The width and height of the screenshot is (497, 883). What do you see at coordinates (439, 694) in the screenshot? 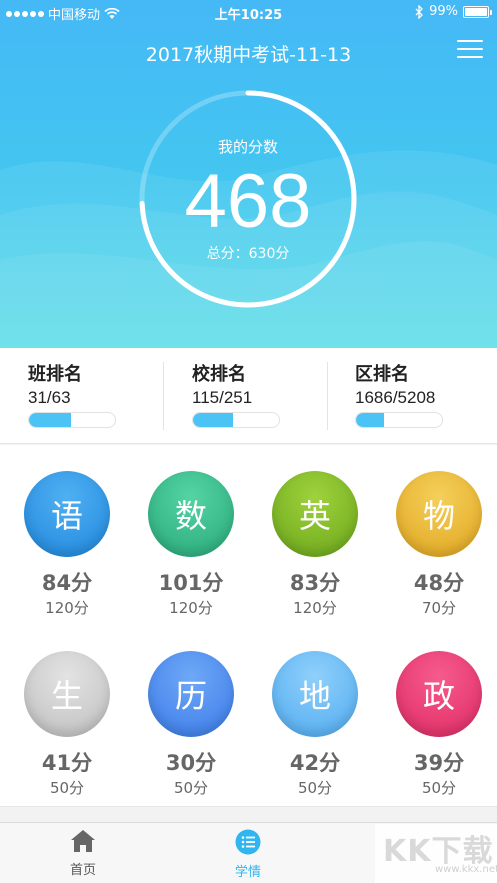
I see `subject-ball: 政` at bounding box center [439, 694].